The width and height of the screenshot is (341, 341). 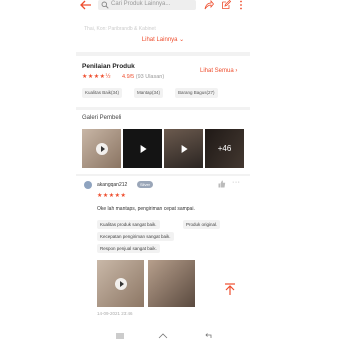 I want to click on gallery-more-thumb: +46, so click(x=224, y=148).